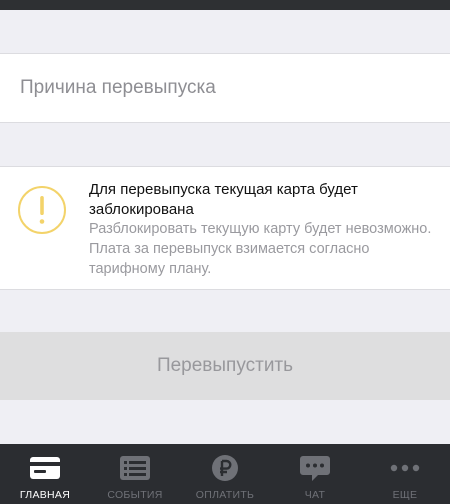 Image resolution: width=450 pixels, height=504 pixels. I want to click on reissue-button: Перевыпустить, so click(225, 366).